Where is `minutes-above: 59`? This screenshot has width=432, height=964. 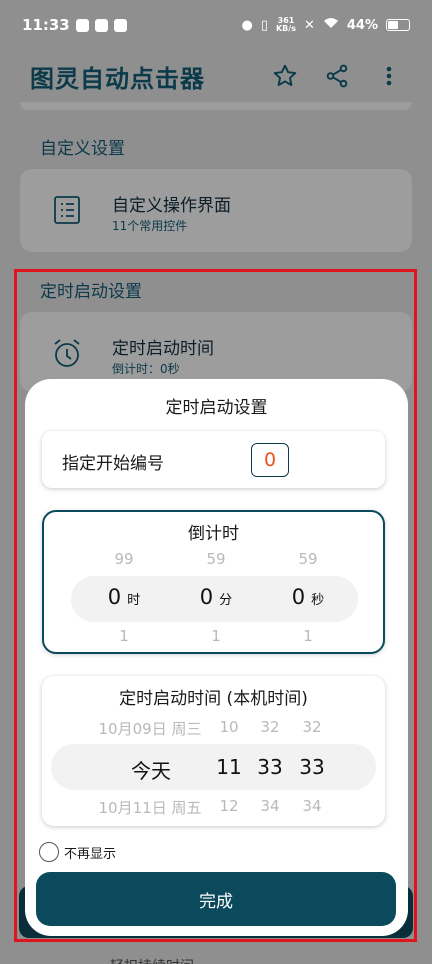 minutes-above: 59 is located at coordinates (216, 559).